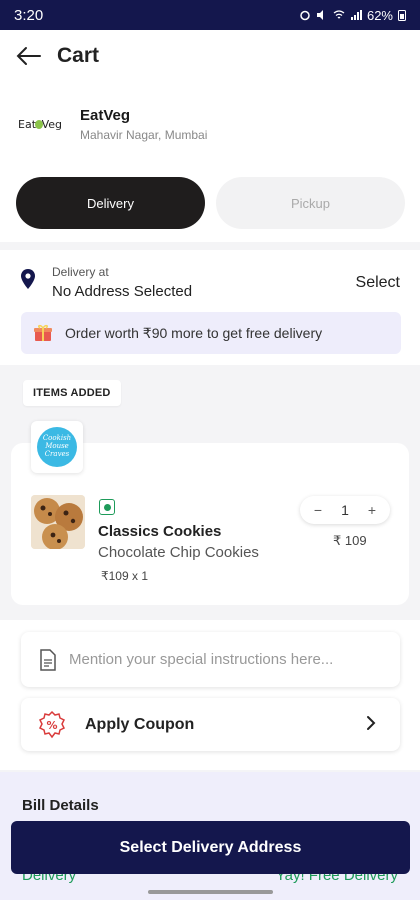  I want to click on select-address-button: Select, so click(378, 283).